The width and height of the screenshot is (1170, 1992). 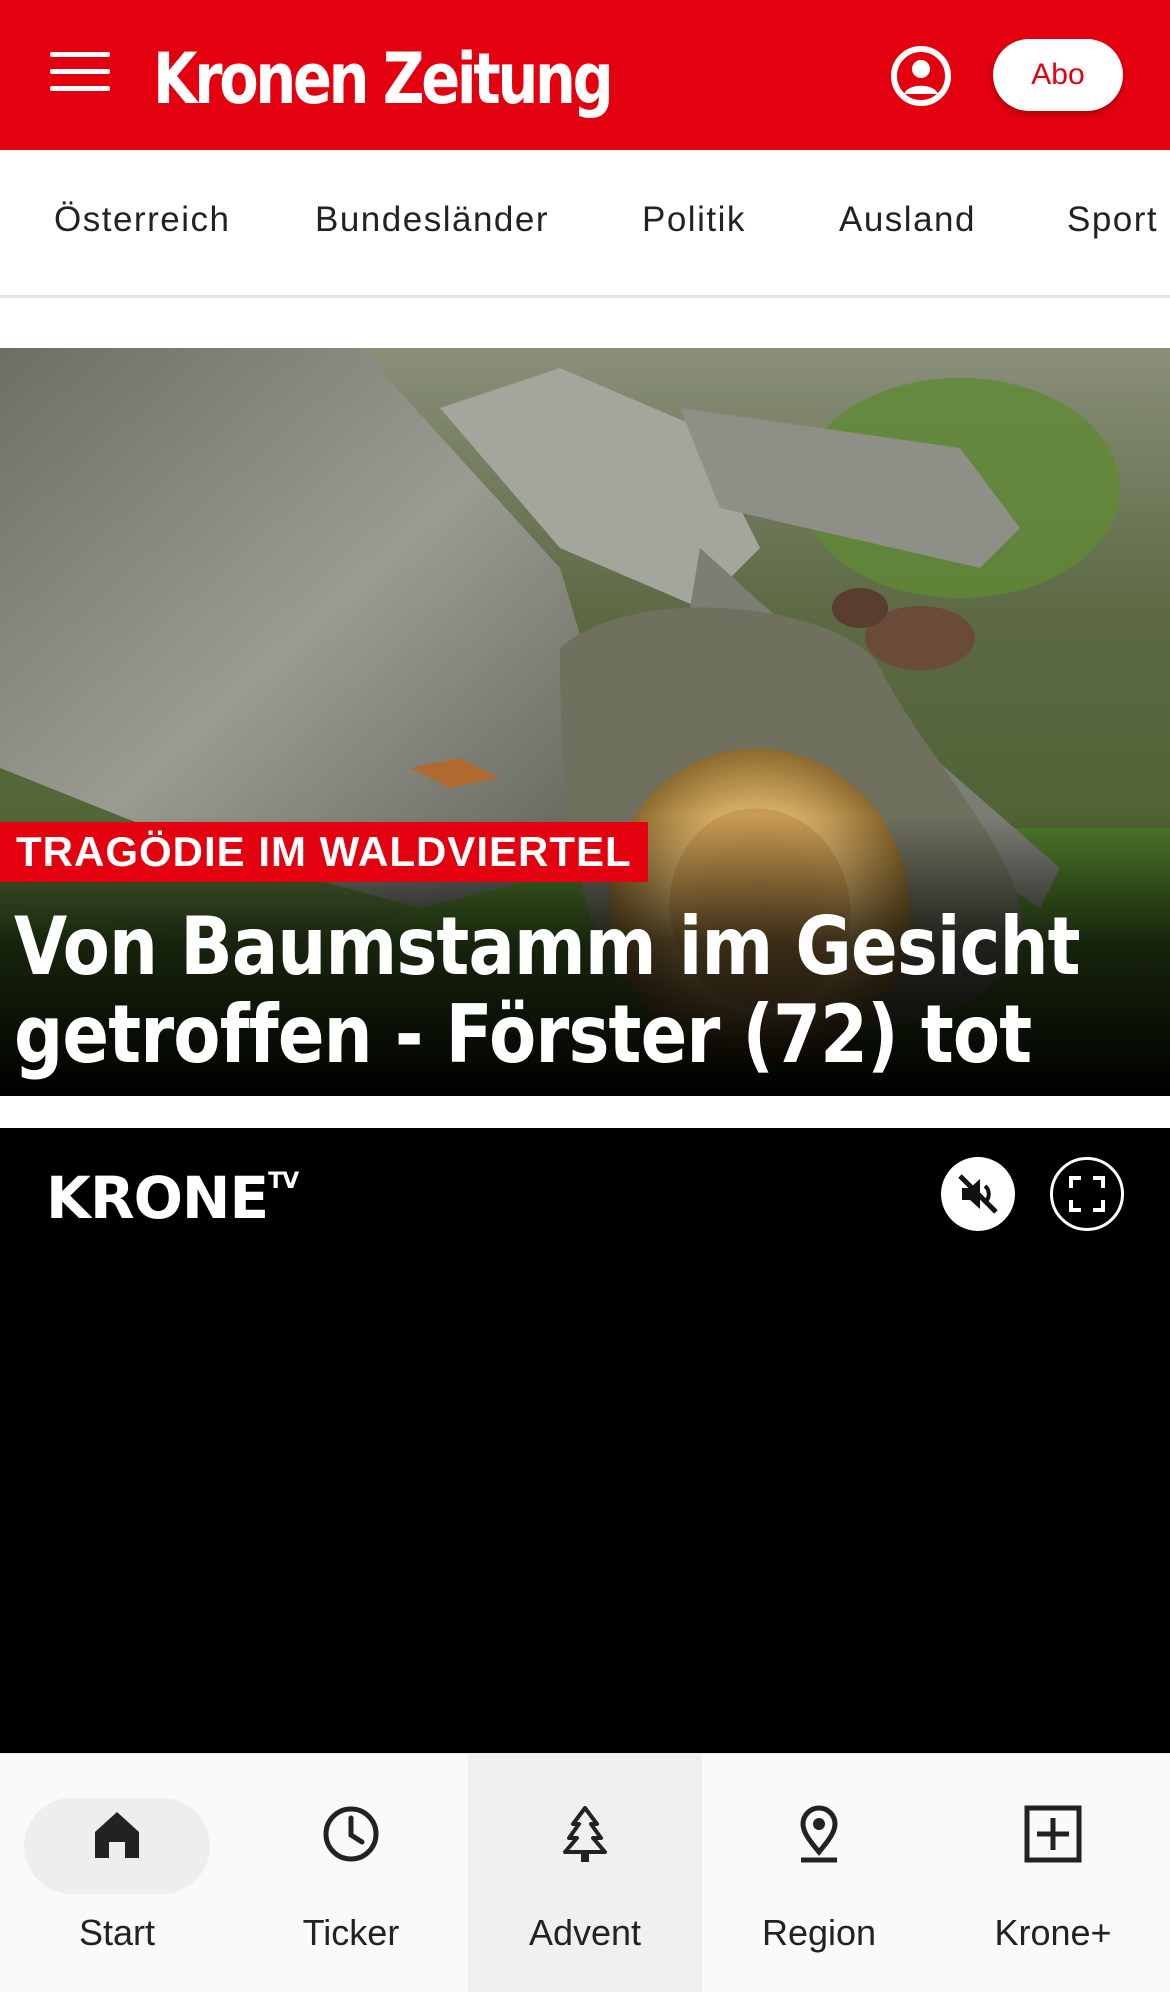 What do you see at coordinates (117, 1932) in the screenshot?
I see `bottom-nav-label: Start` at bounding box center [117, 1932].